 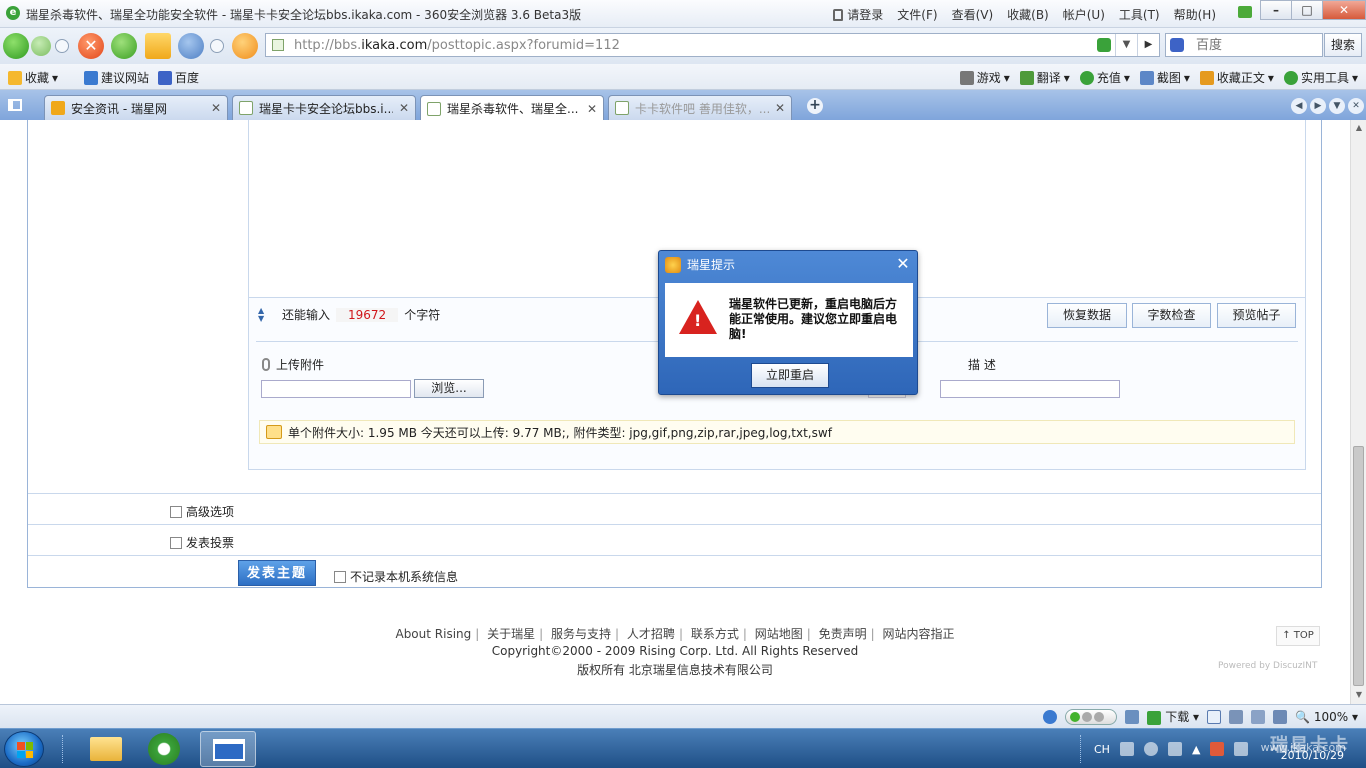 I want to click on tab-kaka-software: 卡卡软件吧 善用佳软，... ✕, so click(x=700, y=107).